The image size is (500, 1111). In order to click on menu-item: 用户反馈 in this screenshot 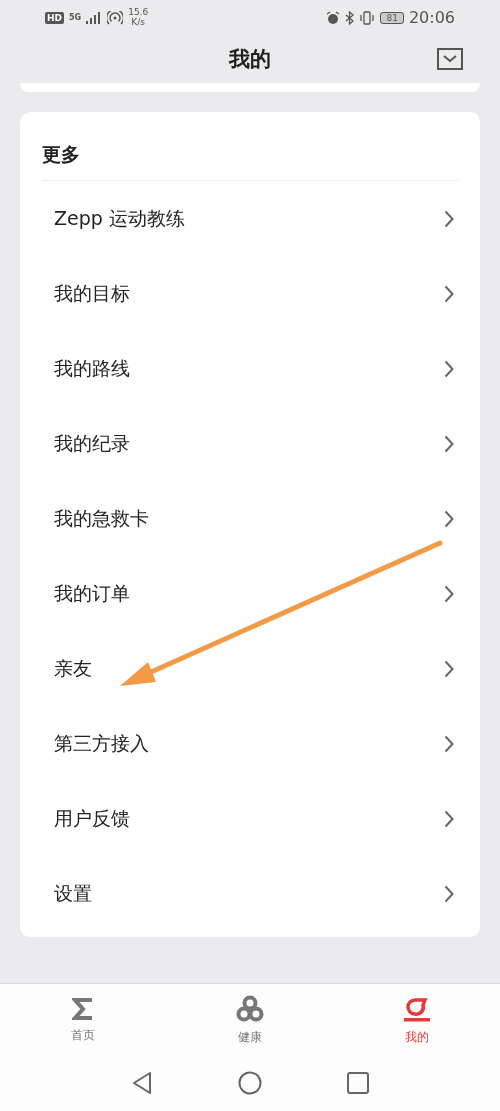, I will do `click(250, 818)`.